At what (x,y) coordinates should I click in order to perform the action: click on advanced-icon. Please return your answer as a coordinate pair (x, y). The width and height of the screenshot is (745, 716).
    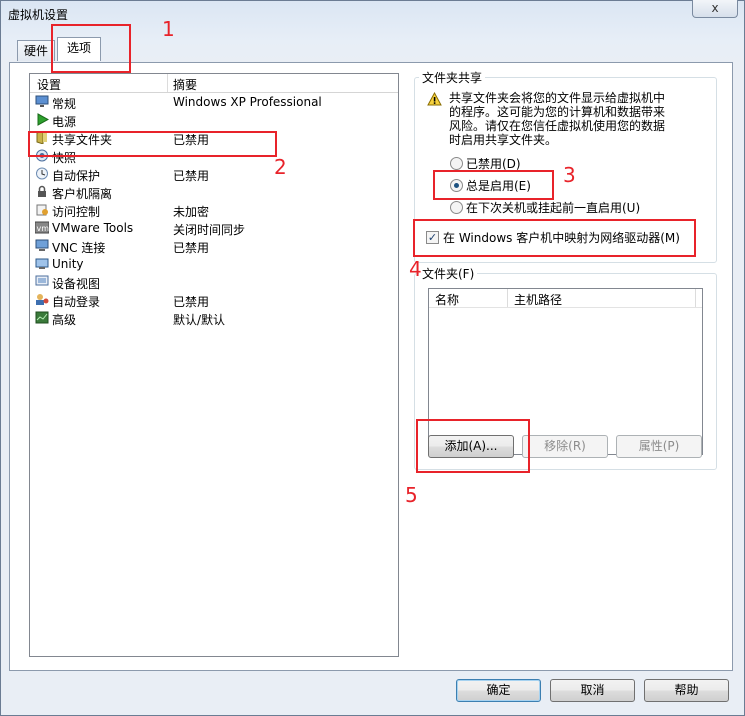
    Looking at the image, I should click on (42, 317).